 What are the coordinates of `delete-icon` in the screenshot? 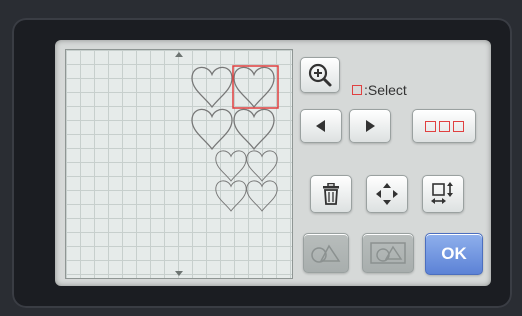 It's located at (331, 194).